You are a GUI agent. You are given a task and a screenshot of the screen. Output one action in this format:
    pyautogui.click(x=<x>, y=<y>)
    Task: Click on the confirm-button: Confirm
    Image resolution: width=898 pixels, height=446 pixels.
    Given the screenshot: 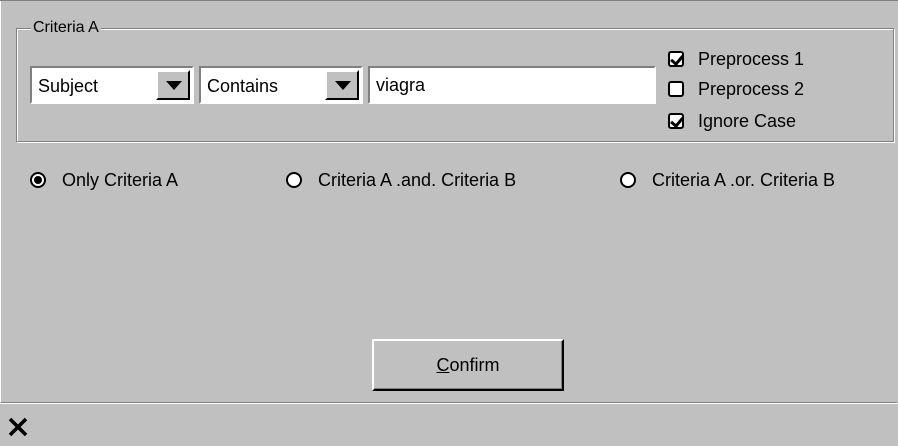 What is the action you would take?
    pyautogui.click(x=468, y=365)
    